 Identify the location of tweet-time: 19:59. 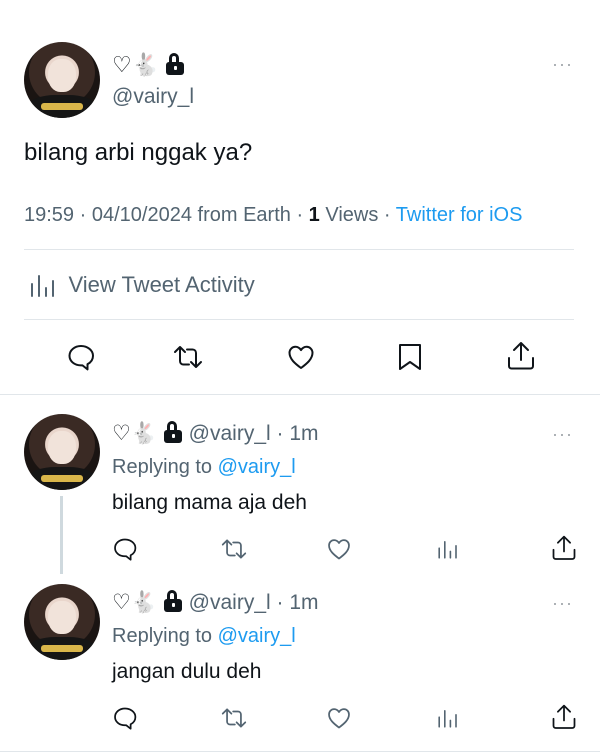
(49, 215).